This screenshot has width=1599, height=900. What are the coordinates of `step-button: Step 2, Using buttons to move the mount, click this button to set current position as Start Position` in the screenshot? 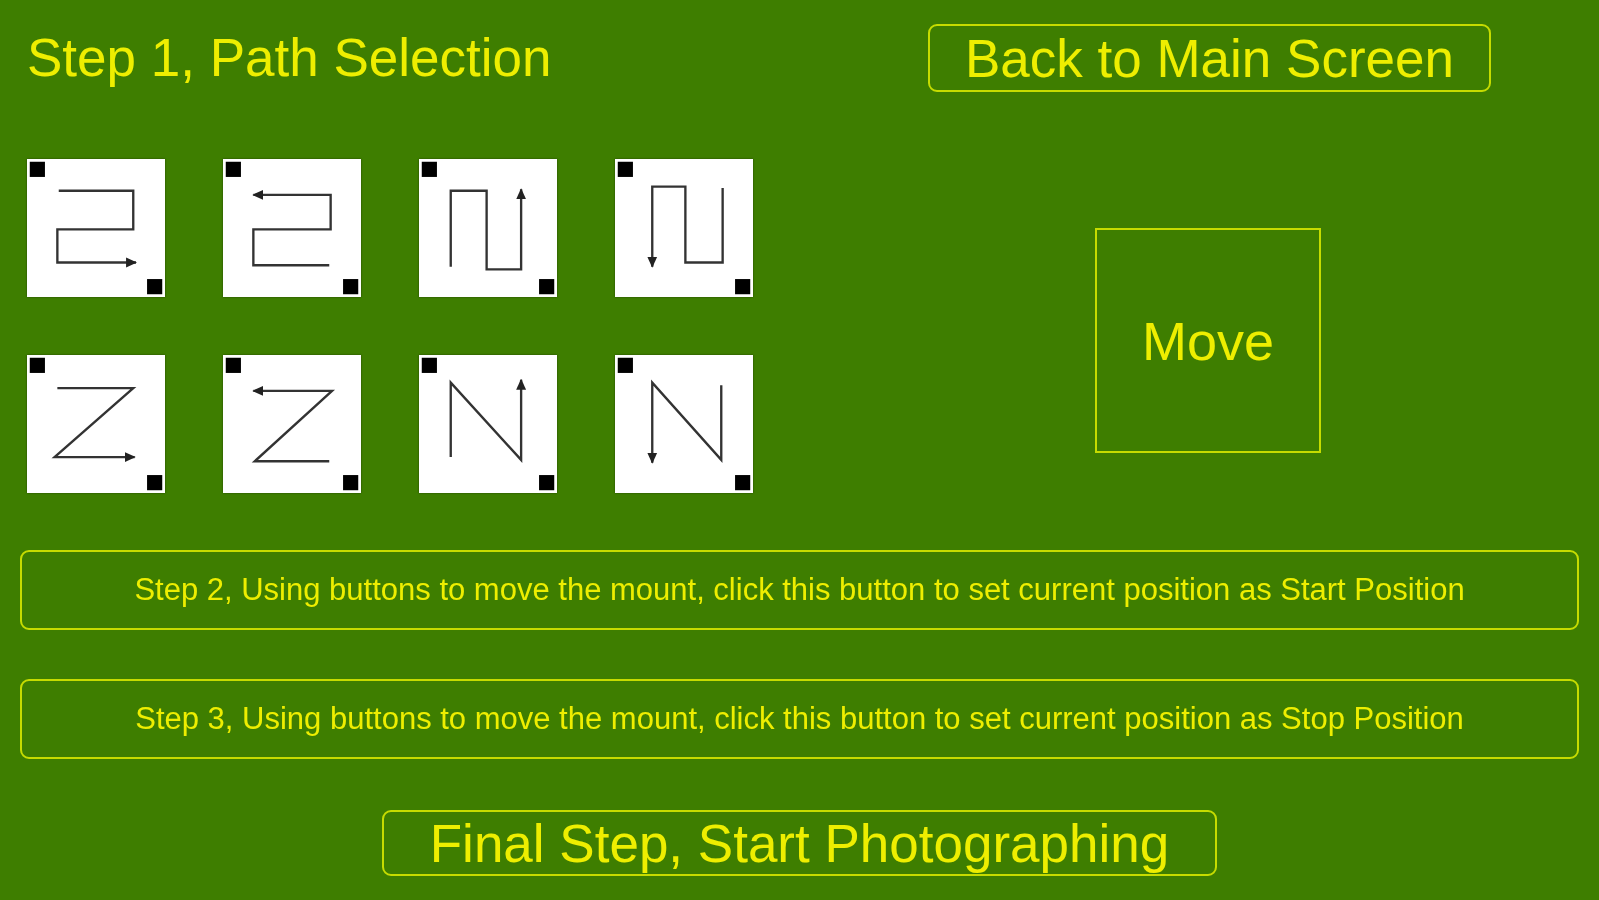 It's located at (799, 590).